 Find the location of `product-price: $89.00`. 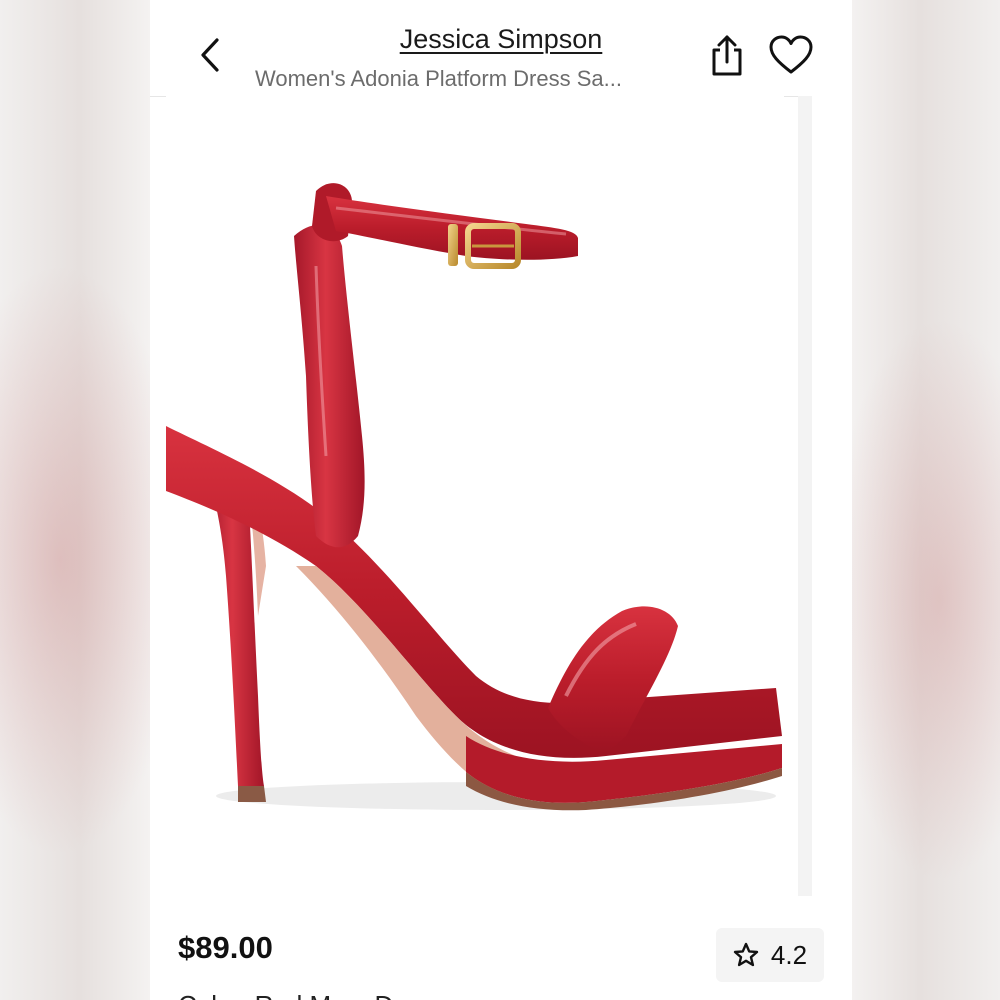

product-price: $89.00 is located at coordinates (225, 947).